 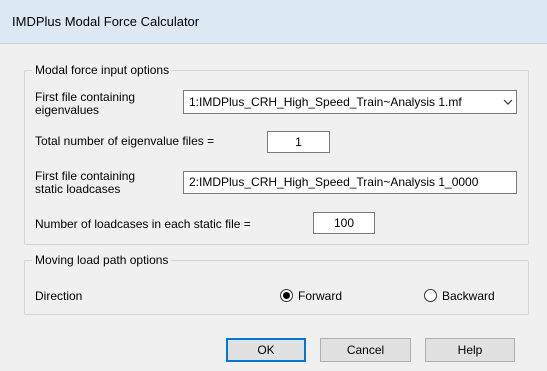 I want to click on title-bar: IMDPlus Modal Force Calculator, so click(x=273, y=22).